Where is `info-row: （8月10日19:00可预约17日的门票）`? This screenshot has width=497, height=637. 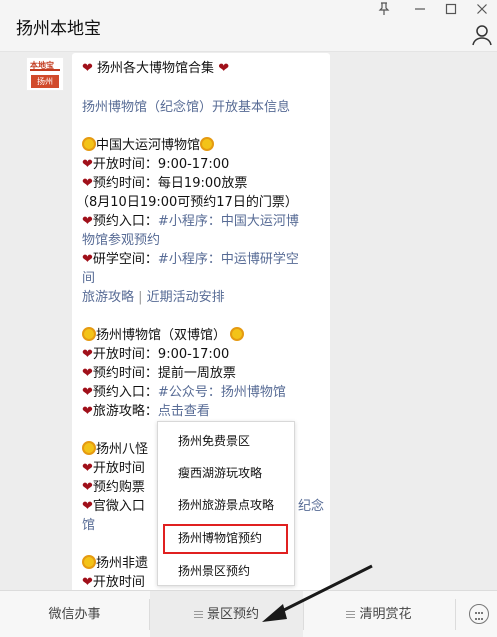
info-row: （8月10日19:00可预约17日的门票） is located at coordinates (187, 202).